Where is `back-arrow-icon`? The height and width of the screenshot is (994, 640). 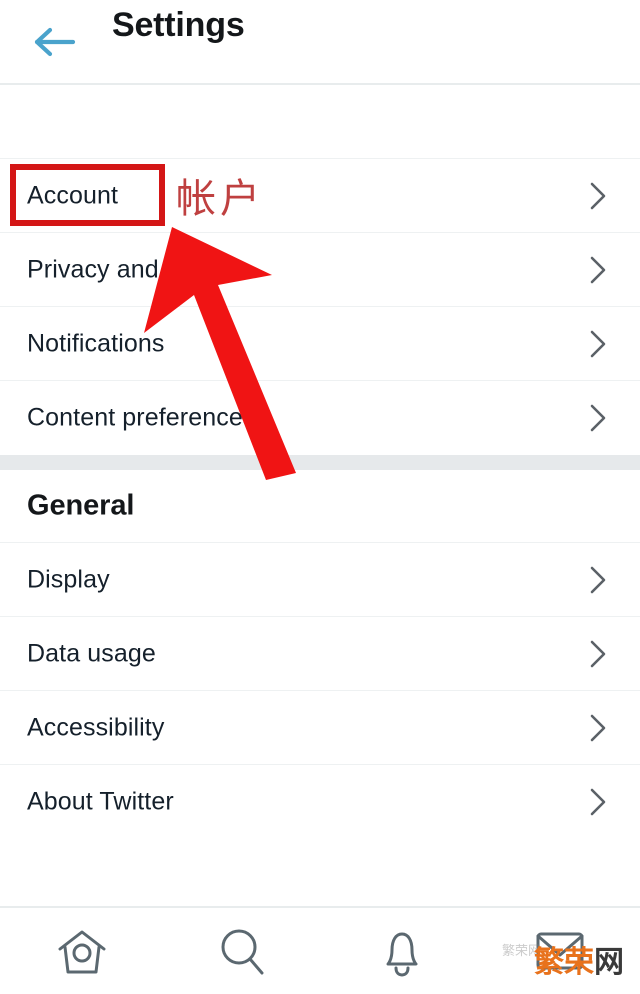
back-arrow-icon is located at coordinates (55, 42).